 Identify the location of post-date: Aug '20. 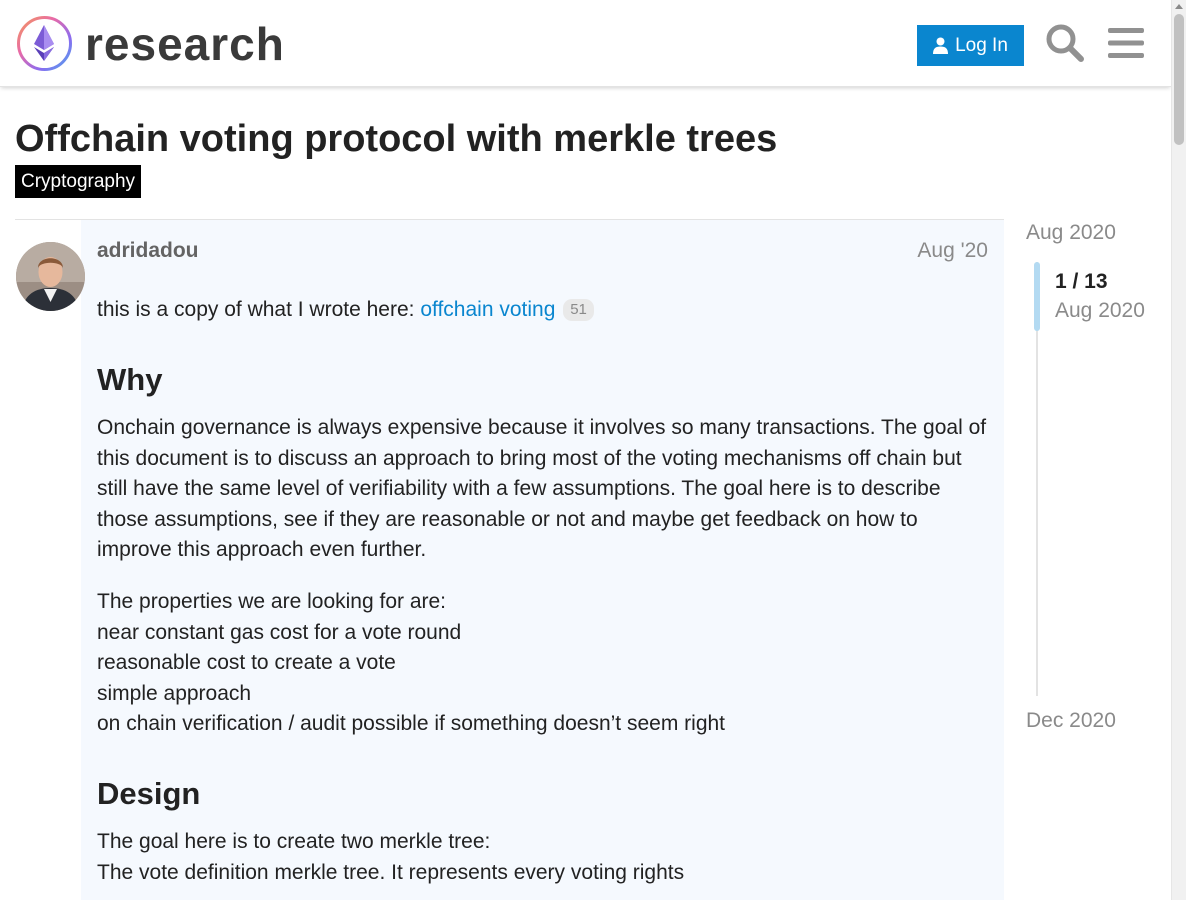
(952, 251).